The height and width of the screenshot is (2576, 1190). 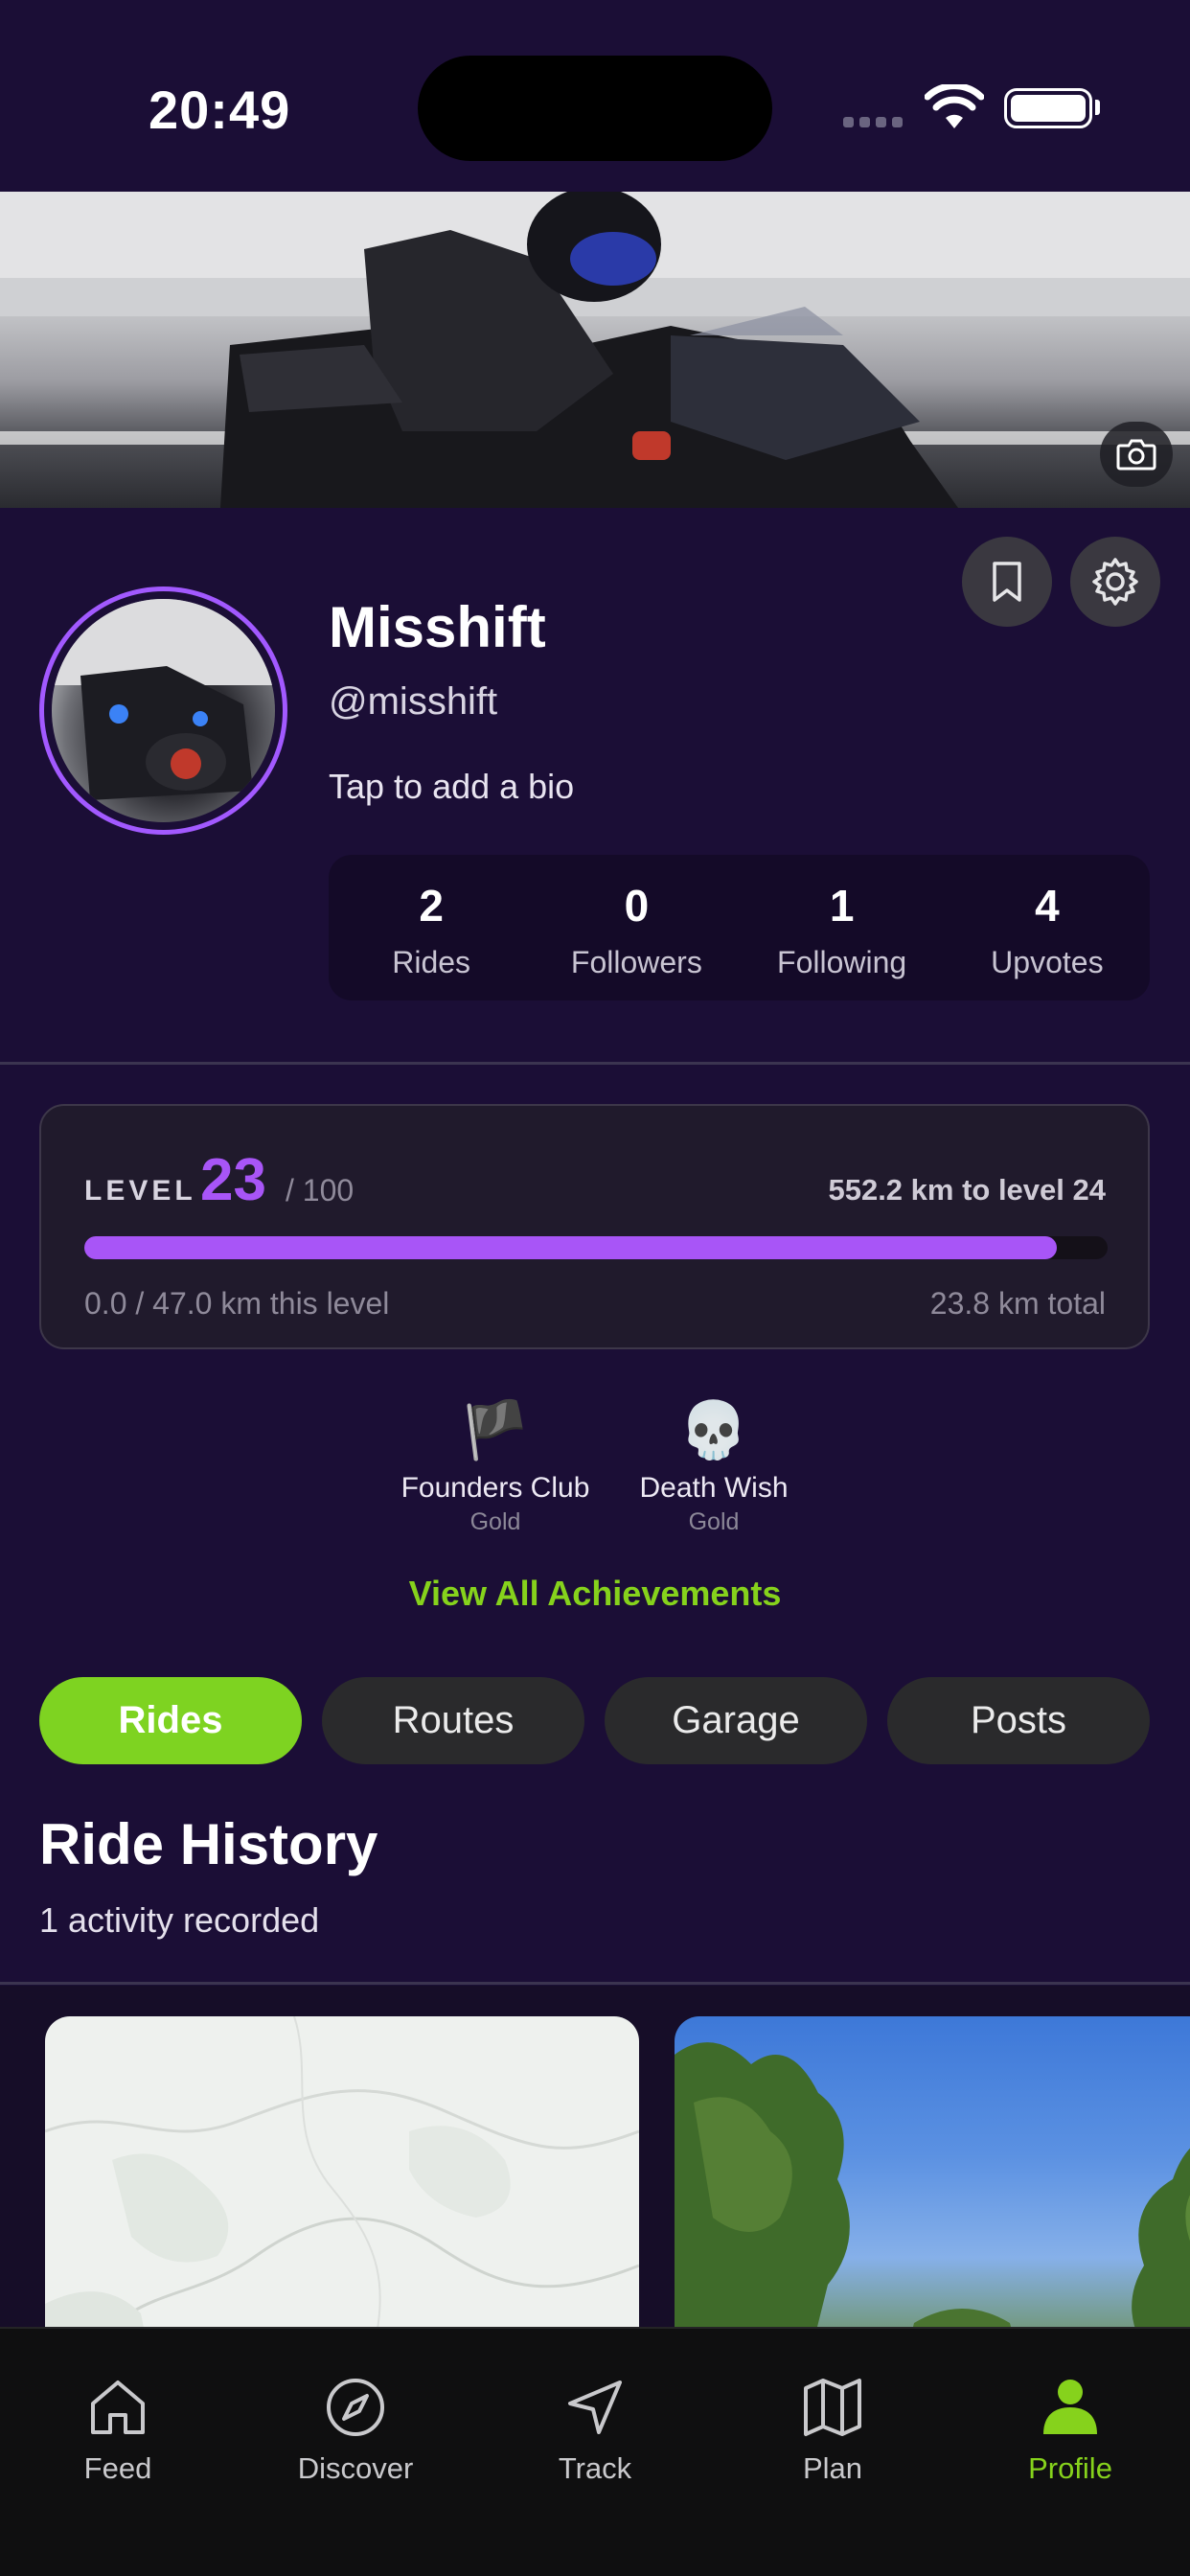 I want to click on level-number: 23, so click(x=233, y=1180).